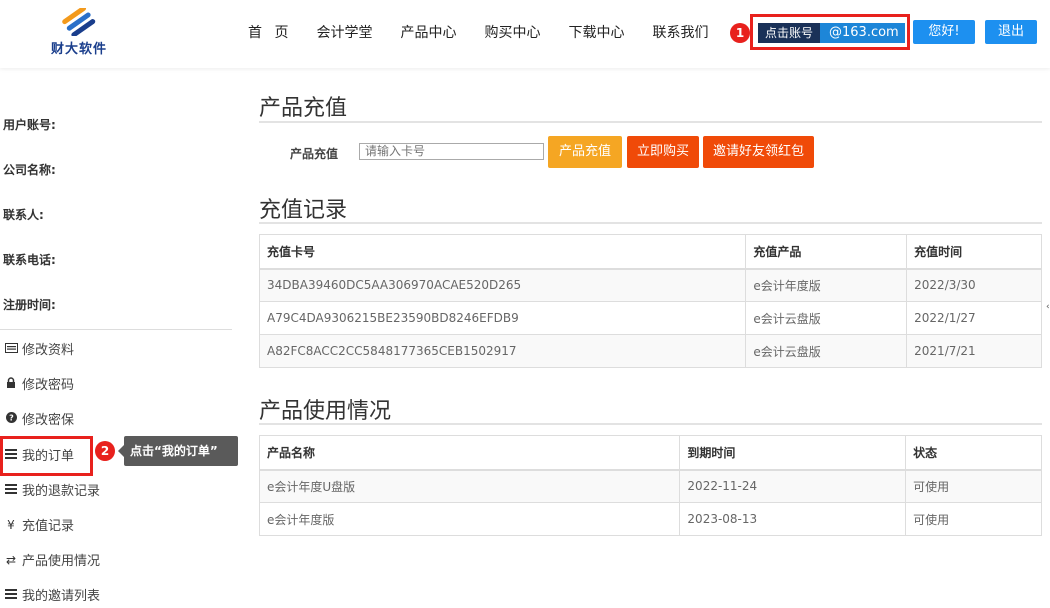  I want to click on info-phone: 联系电话:, so click(29, 260).